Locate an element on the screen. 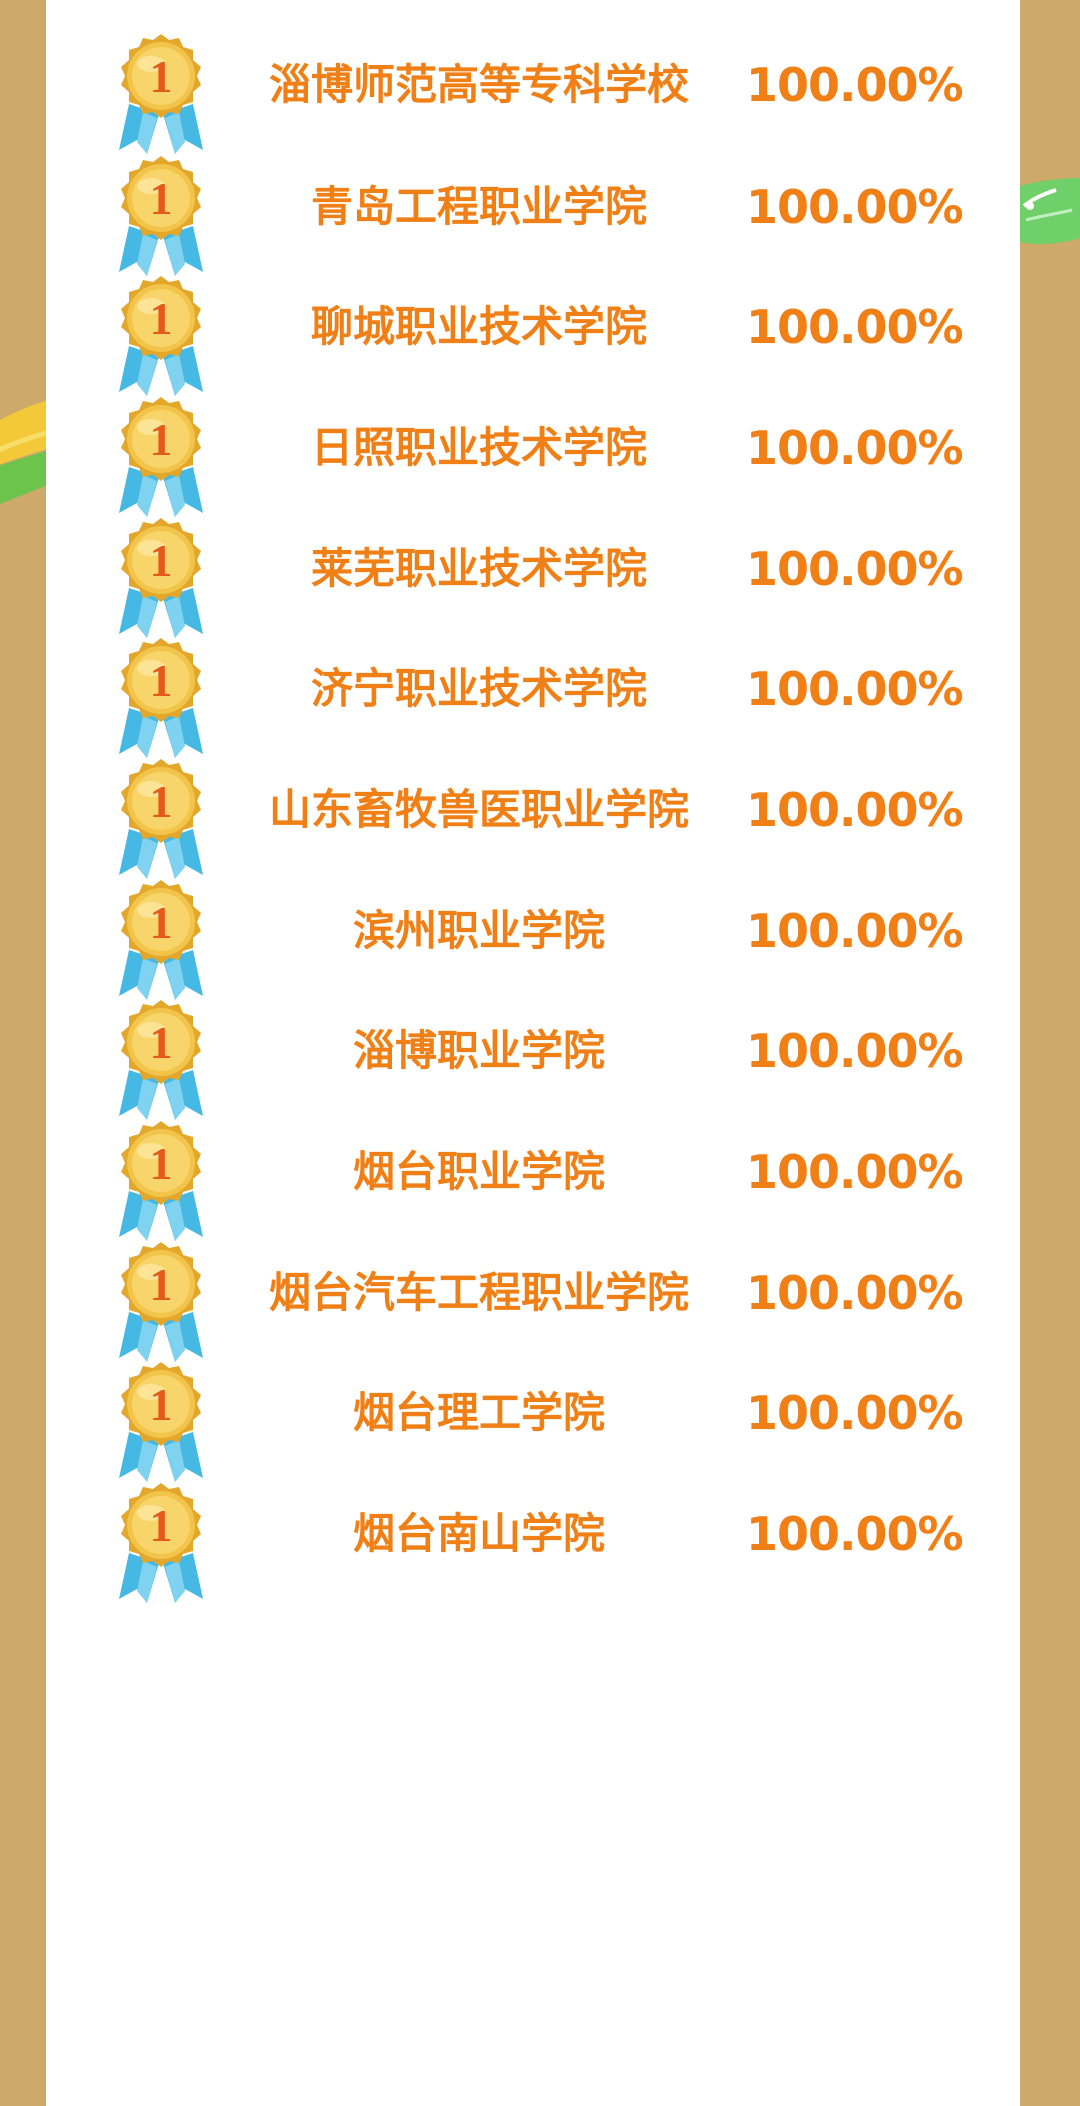  rank-row-13: 1 烟台南山学院 100.00% is located at coordinates (533, 1534).